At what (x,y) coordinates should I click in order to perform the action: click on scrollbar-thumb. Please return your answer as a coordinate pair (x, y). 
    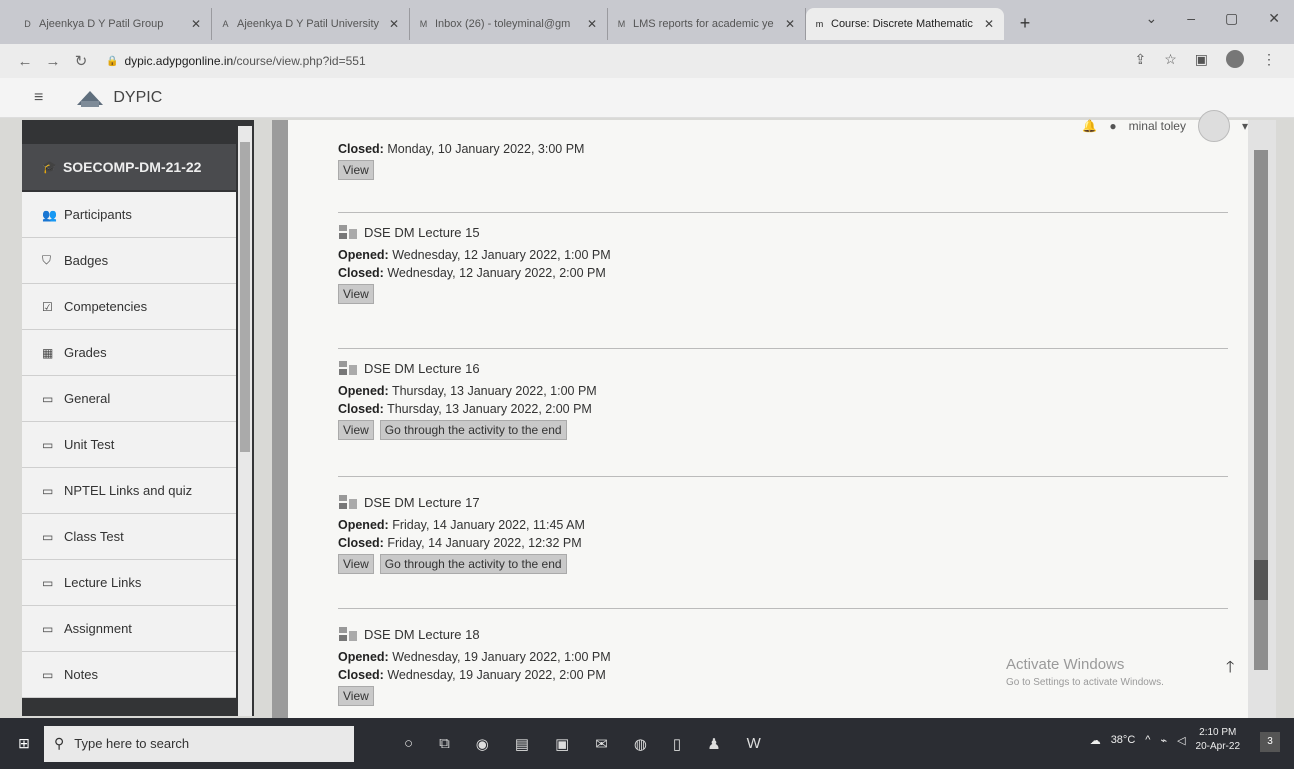
    Looking at the image, I should click on (245, 297).